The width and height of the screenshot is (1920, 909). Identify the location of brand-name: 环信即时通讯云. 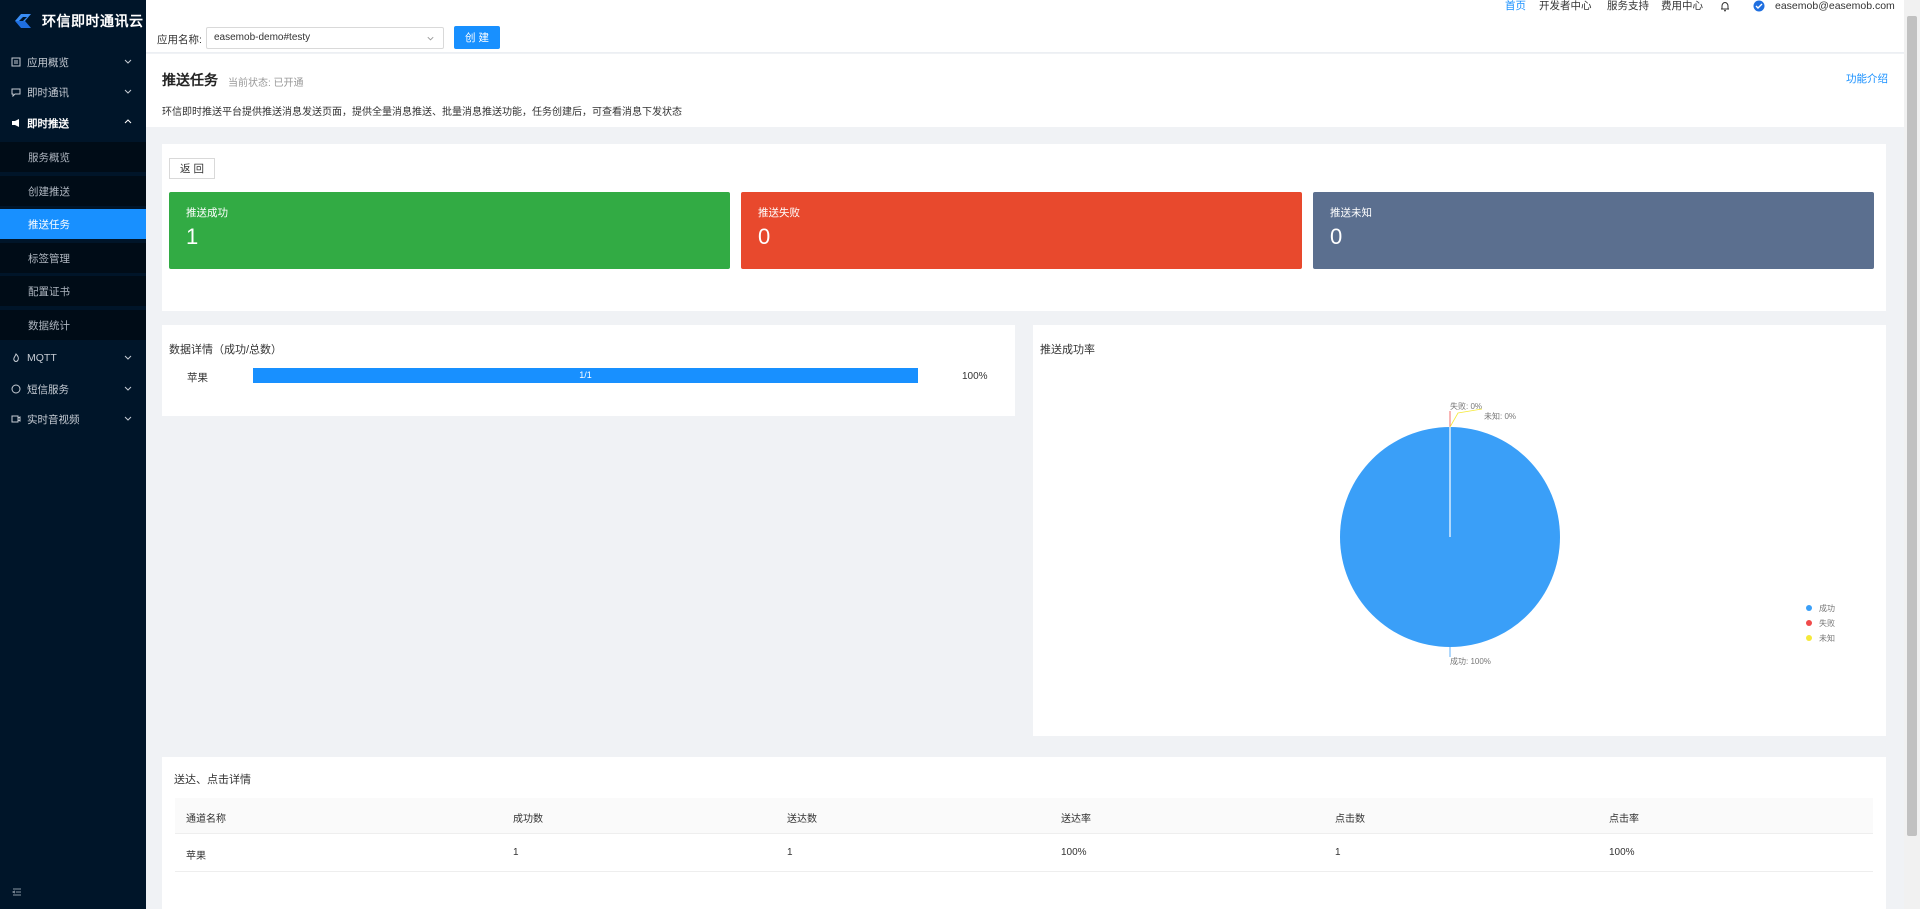
(93, 21).